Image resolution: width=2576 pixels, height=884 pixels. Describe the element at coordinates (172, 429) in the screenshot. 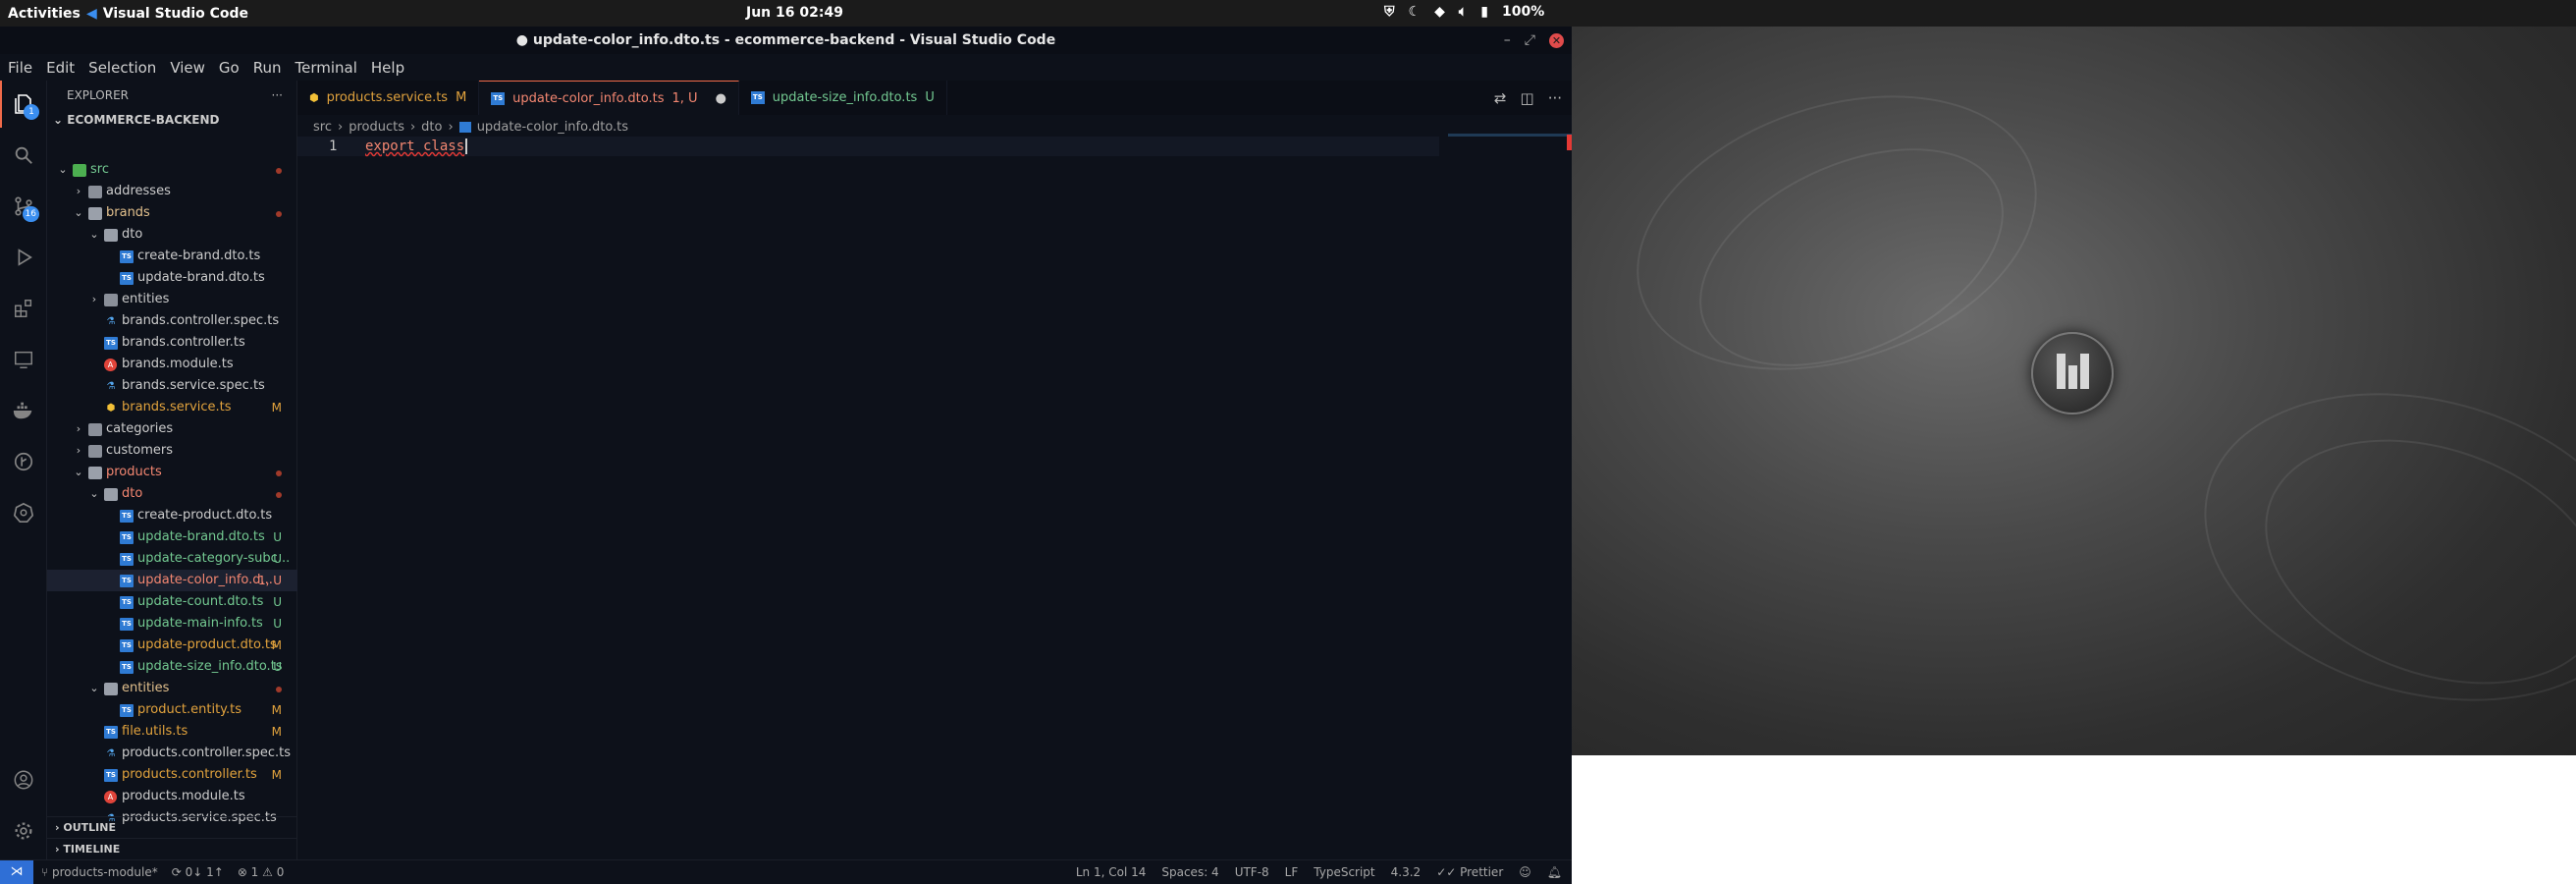

I see `tree-row: › categories` at that location.